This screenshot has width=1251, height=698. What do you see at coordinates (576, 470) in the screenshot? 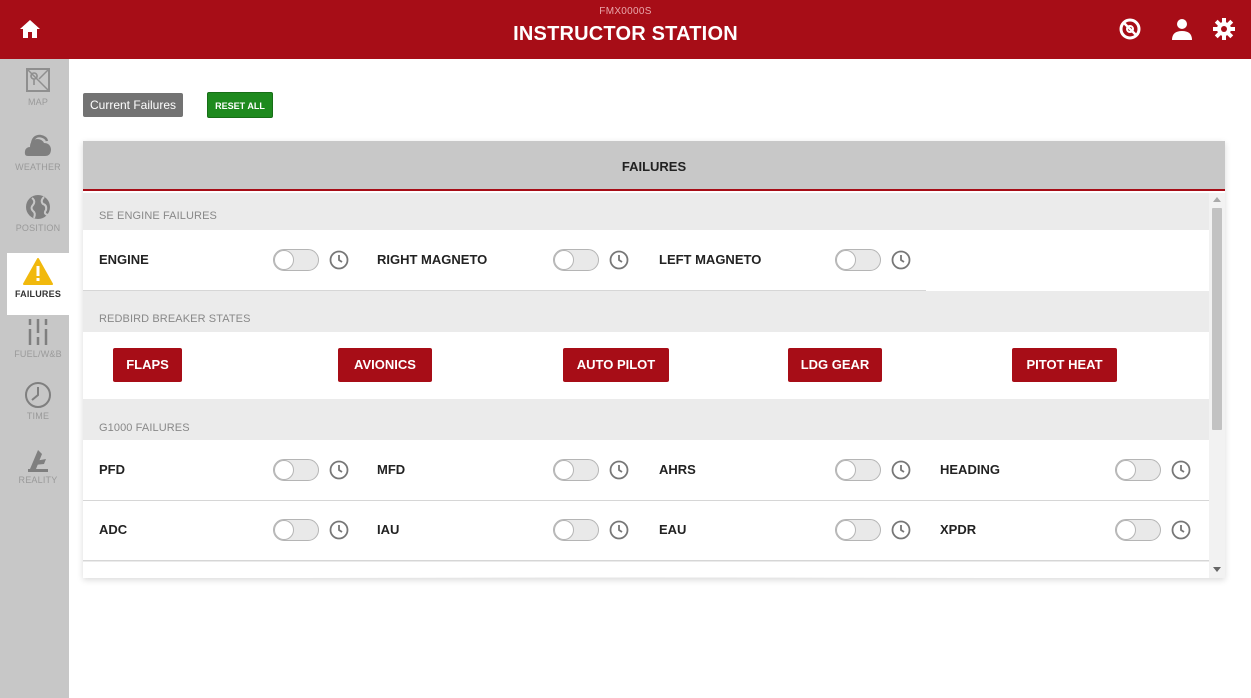
I see `mfd-toggle` at bounding box center [576, 470].